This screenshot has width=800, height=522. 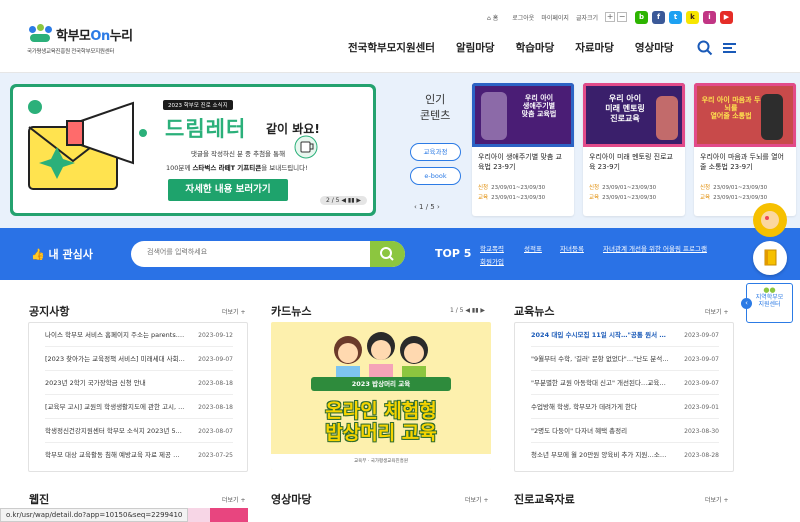 What do you see at coordinates (49, 311) in the screenshot?
I see `notice-title: 공지사항` at bounding box center [49, 311].